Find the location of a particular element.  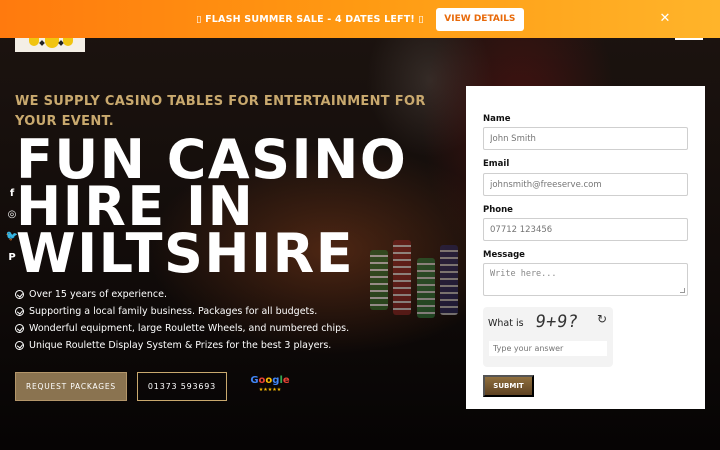

captcha-answer-input is located at coordinates (548, 348).